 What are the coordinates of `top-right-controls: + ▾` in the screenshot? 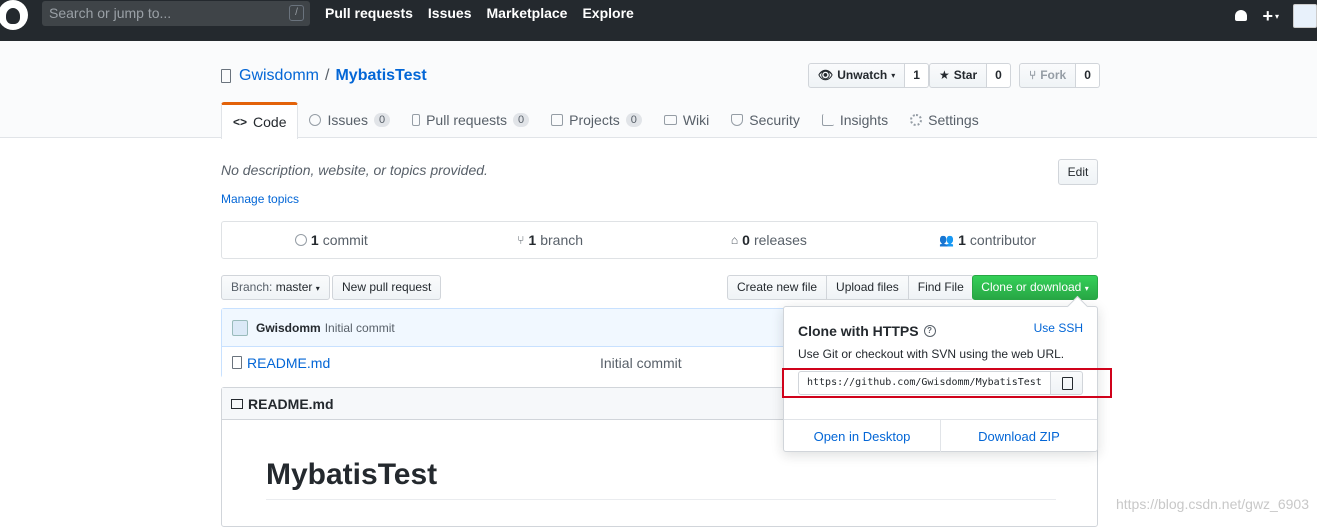 It's located at (1275, 16).